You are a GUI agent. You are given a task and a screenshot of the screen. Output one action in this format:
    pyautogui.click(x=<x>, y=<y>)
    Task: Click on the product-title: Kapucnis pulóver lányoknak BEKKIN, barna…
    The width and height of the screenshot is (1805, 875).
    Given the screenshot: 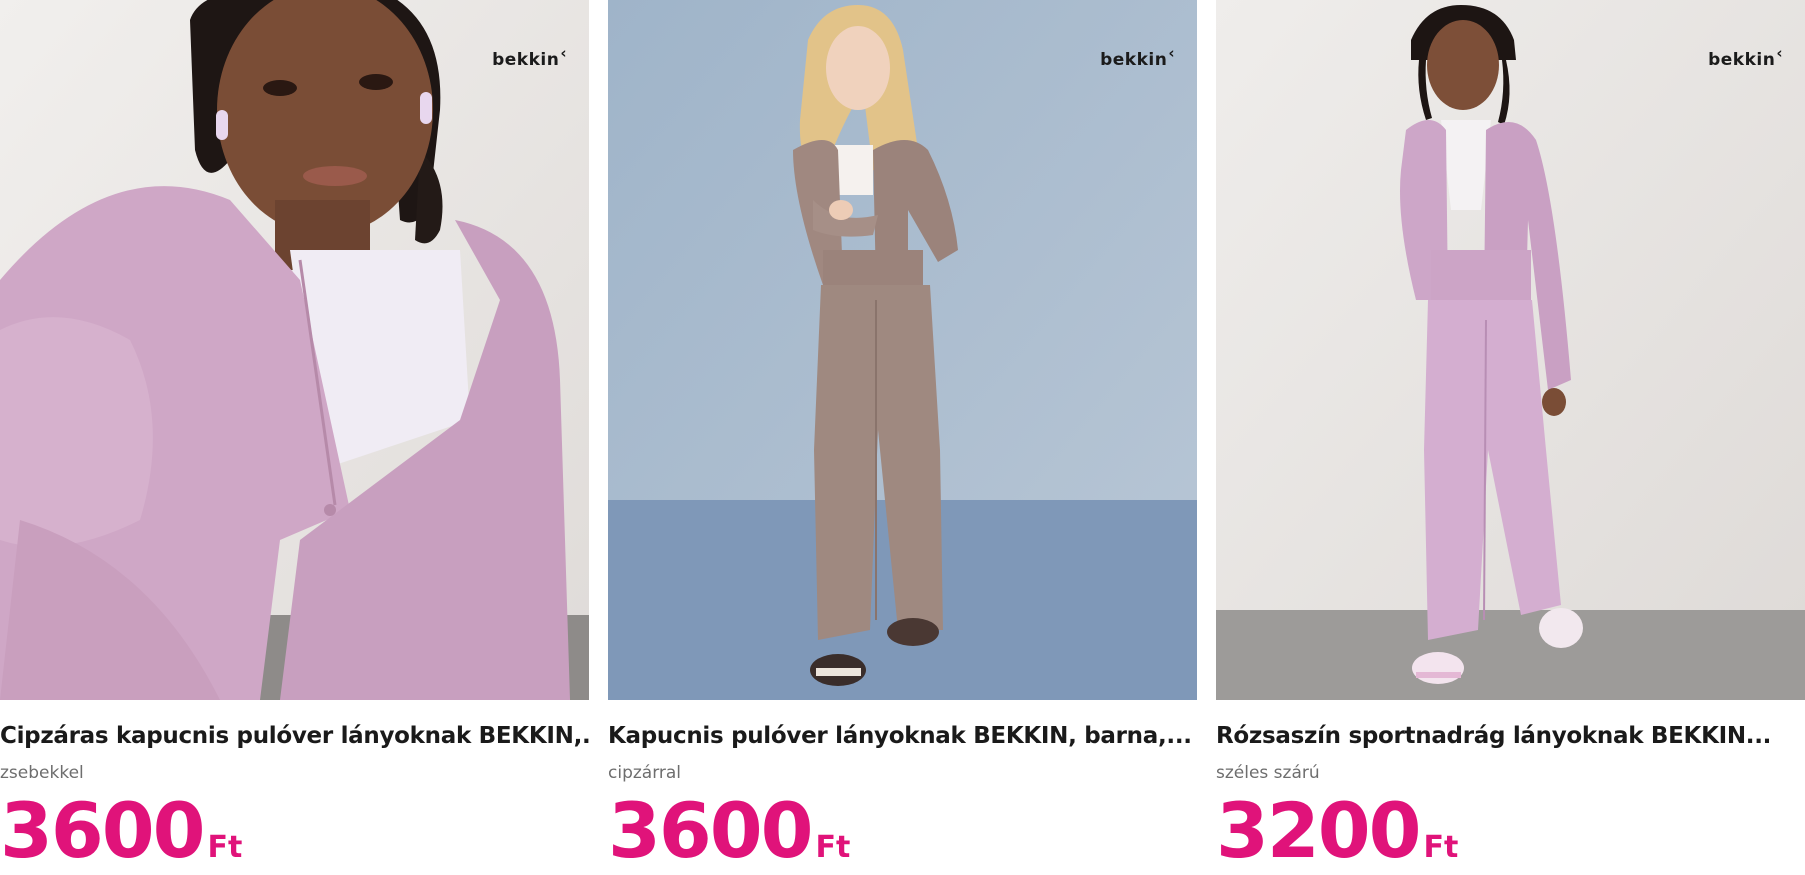 What is the action you would take?
    pyautogui.click(x=902, y=736)
    